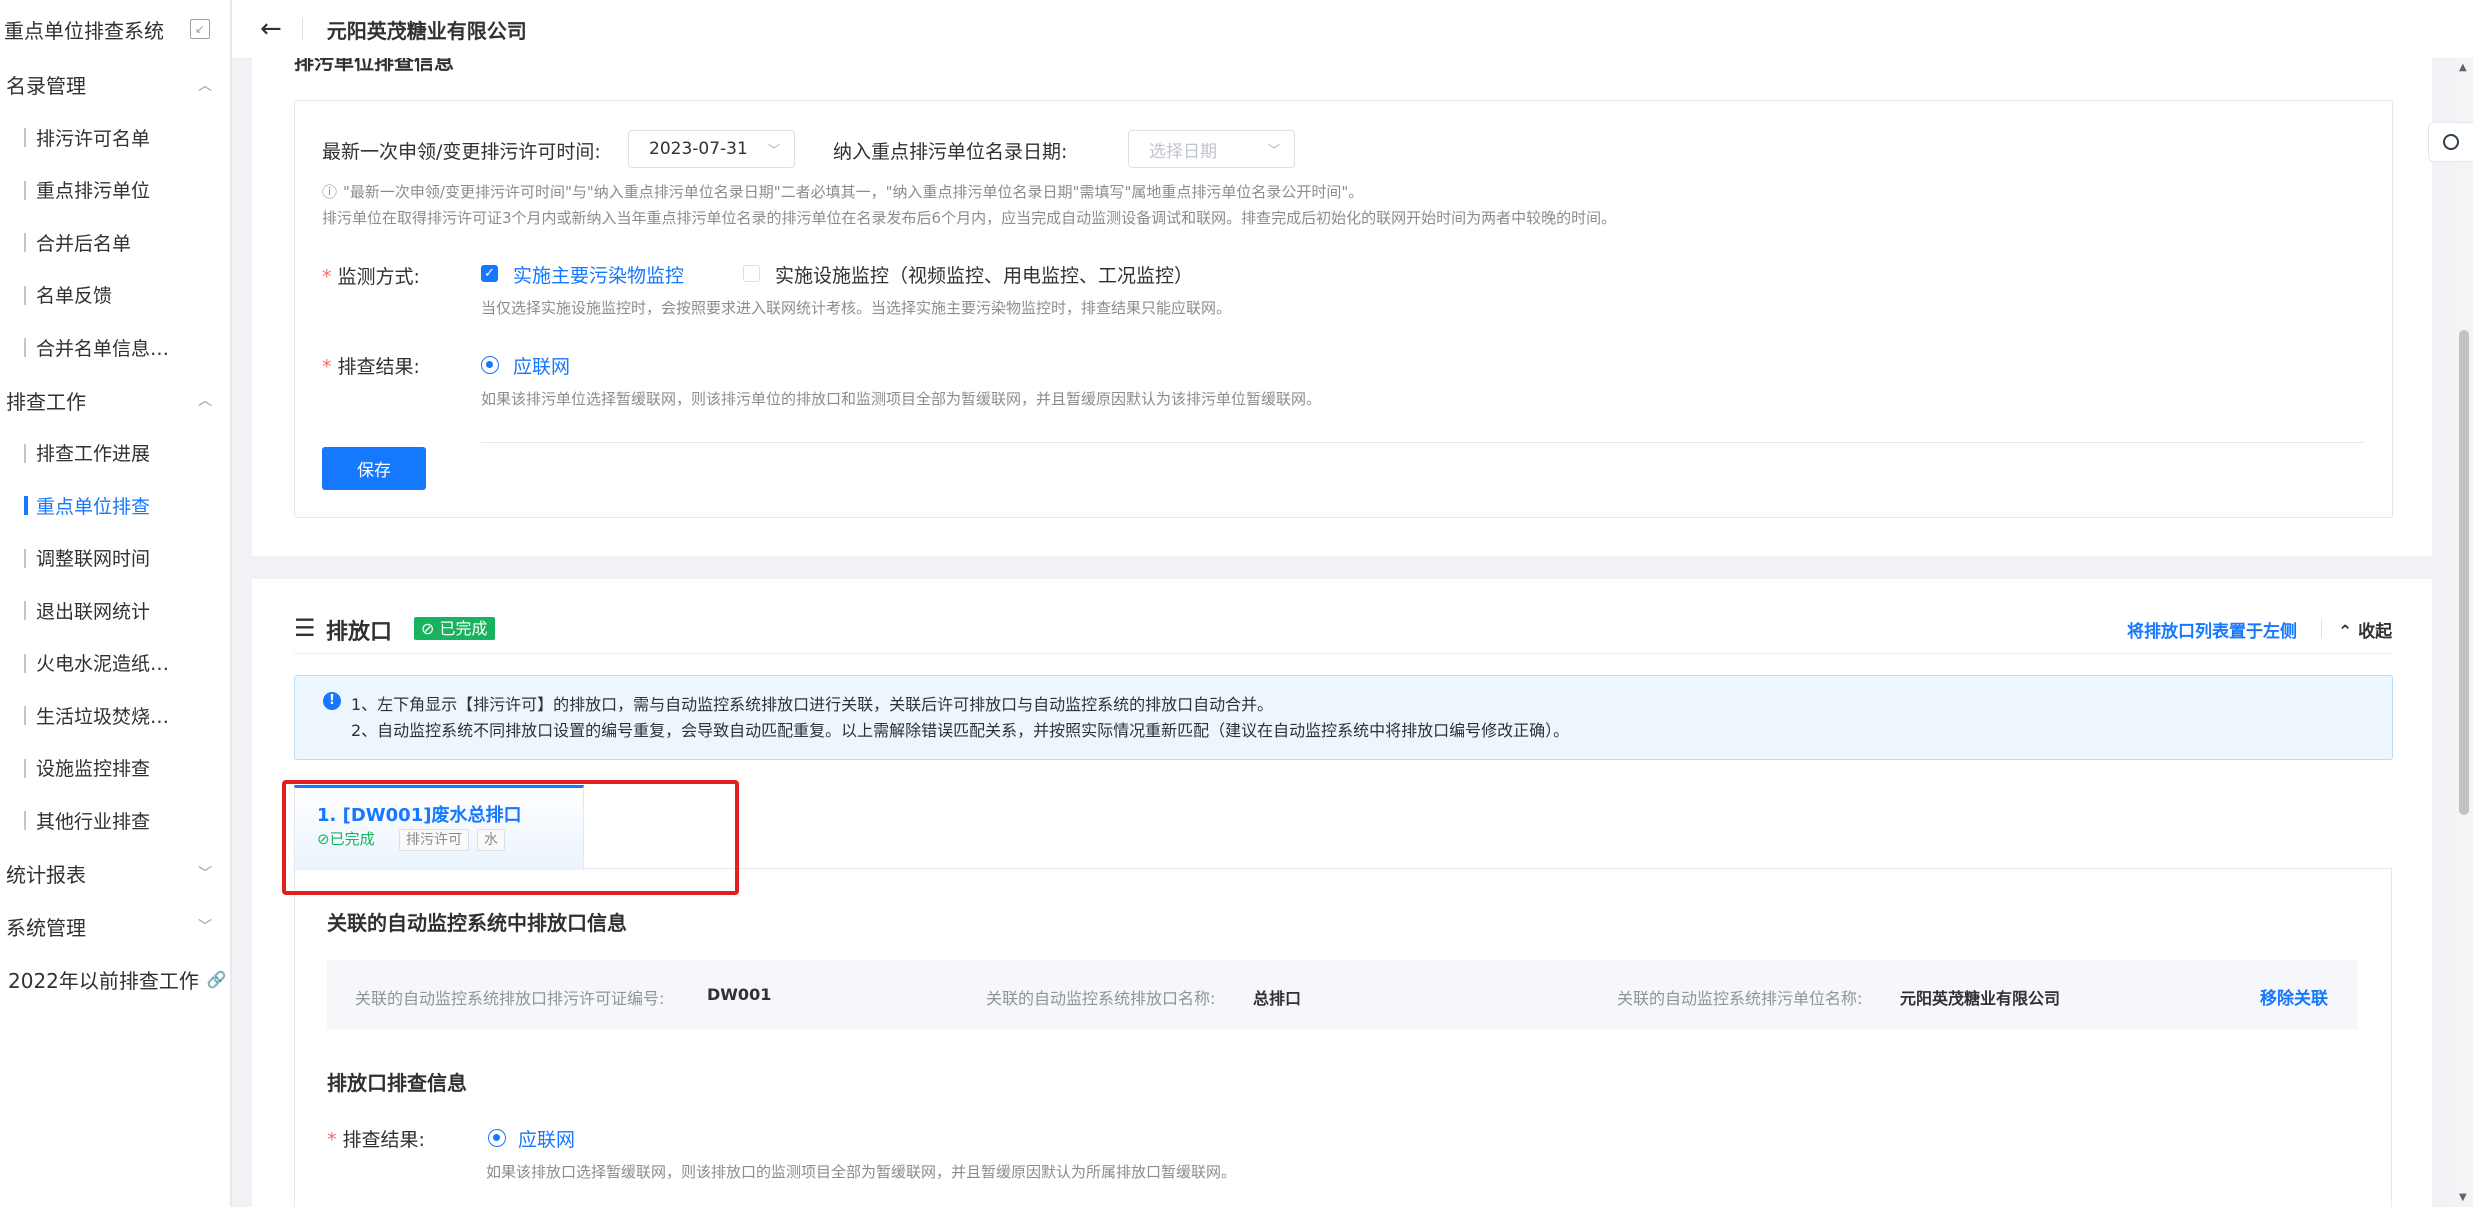 This screenshot has width=2473, height=1207. I want to click on sidebar-group-label: 统计报表, so click(46, 874).